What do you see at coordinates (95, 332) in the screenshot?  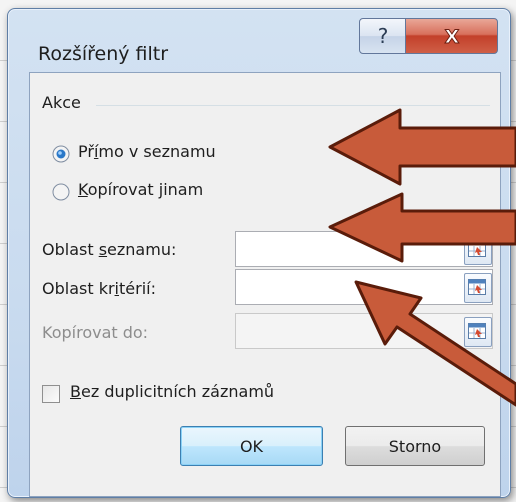 I see `copy-to-label: Kopírovat do:` at bounding box center [95, 332].